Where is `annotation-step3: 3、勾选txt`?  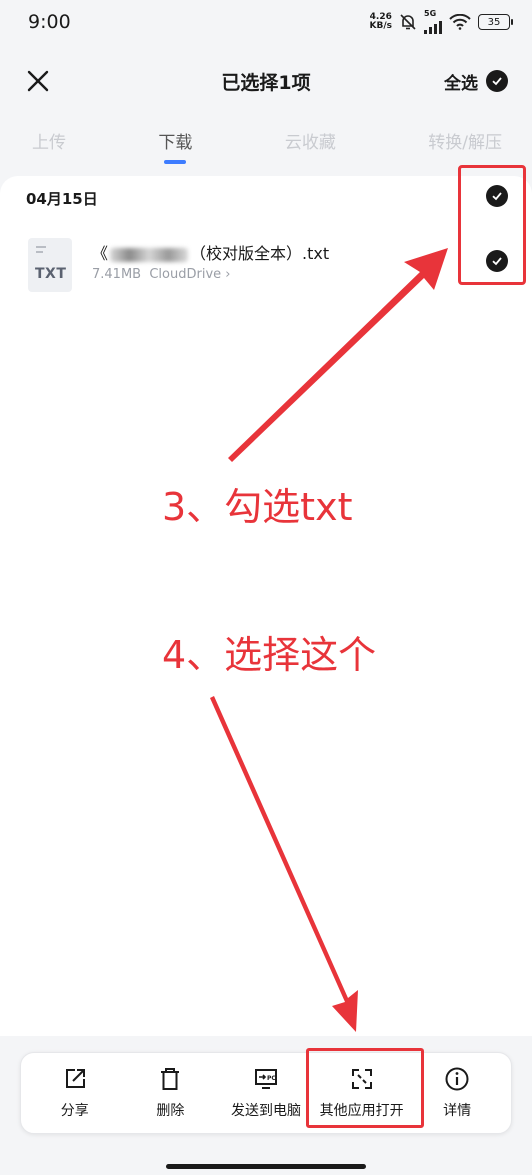 annotation-step3: 3、勾选txt is located at coordinates (257, 507).